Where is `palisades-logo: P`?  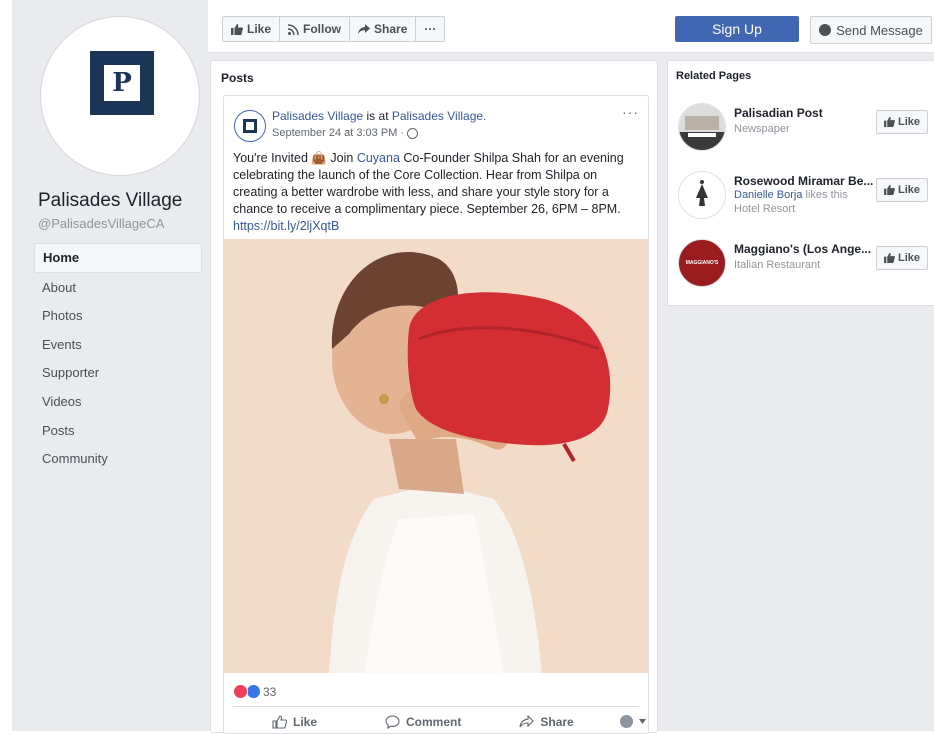 palisades-logo: P is located at coordinates (122, 83).